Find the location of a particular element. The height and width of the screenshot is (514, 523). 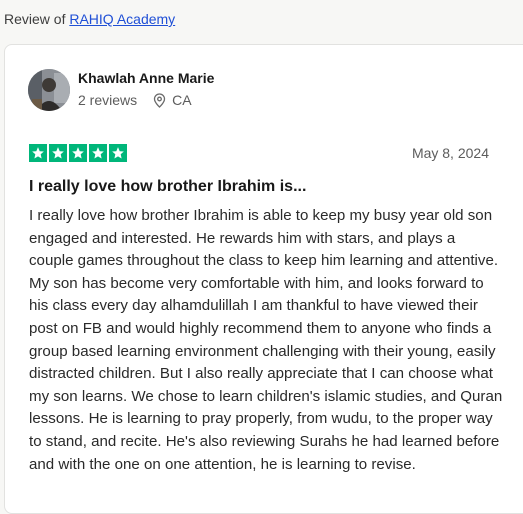

reviews-count: 2 reviews is located at coordinates (108, 100).